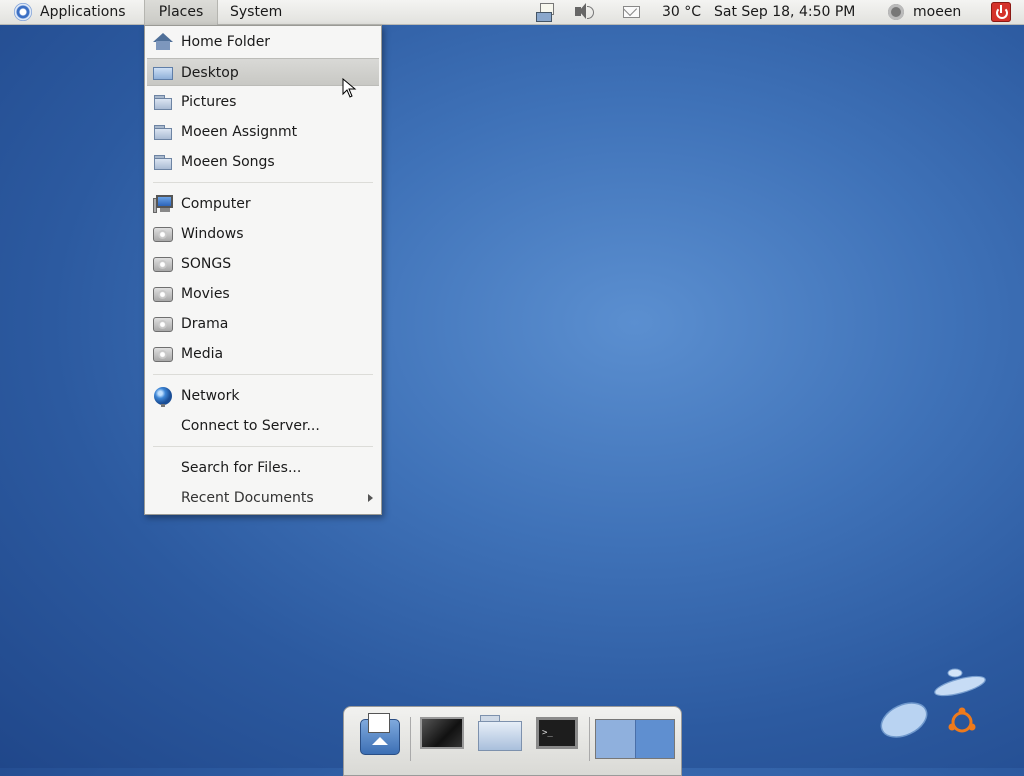 The width and height of the screenshot is (1024, 776). I want to click on home-icon, so click(163, 42).